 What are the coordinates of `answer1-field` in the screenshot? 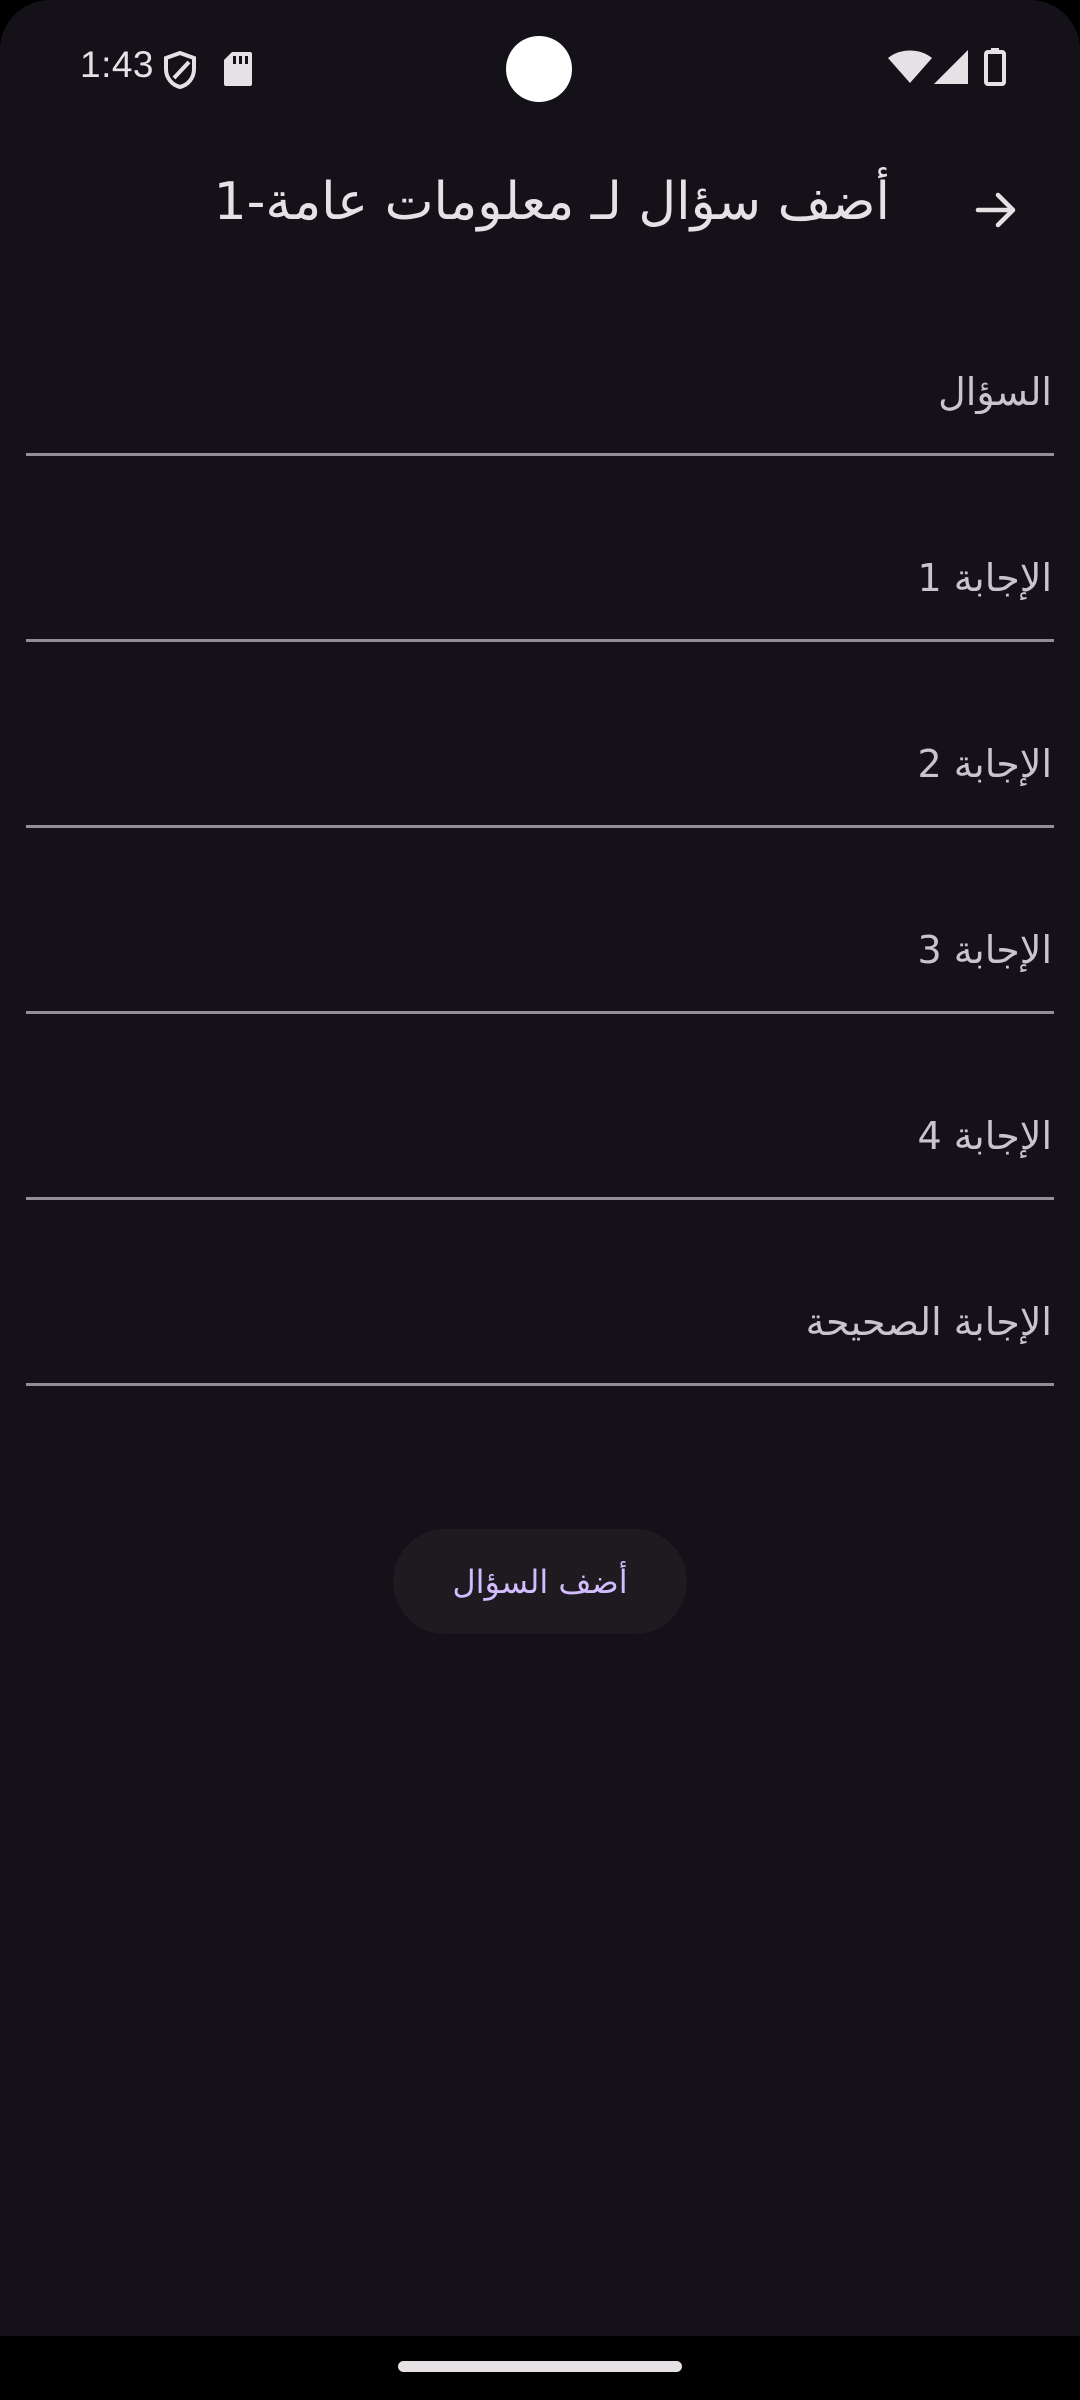 It's located at (540, 549).